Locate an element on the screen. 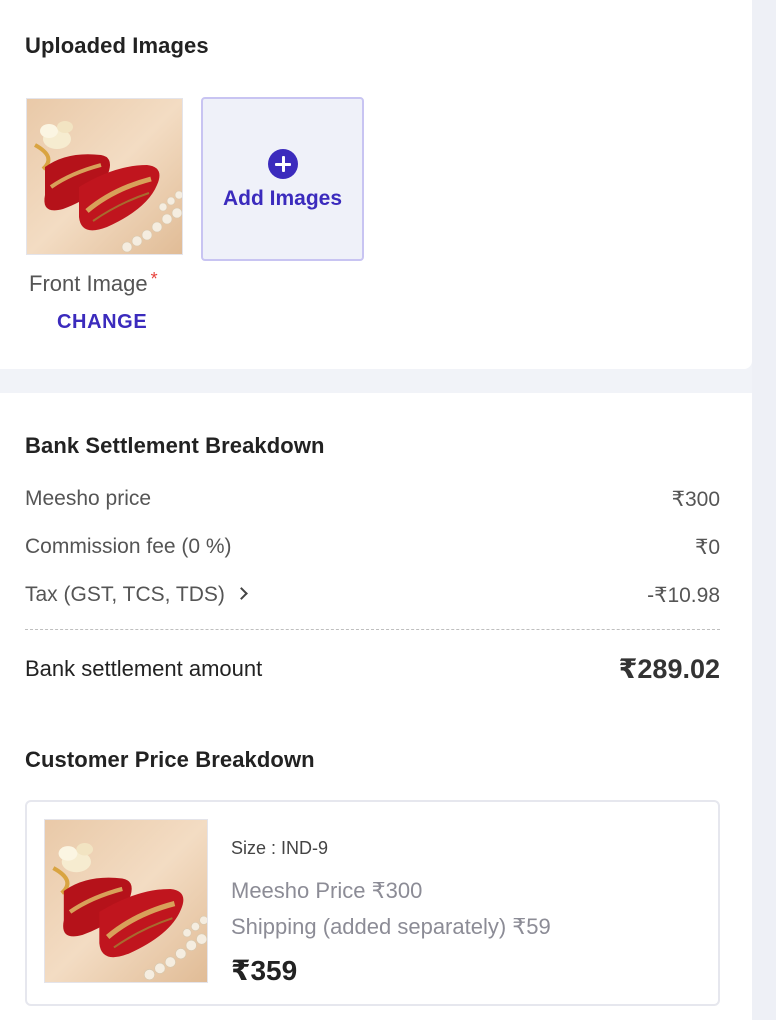 Image resolution: width=776 pixels, height=1020 pixels. customer-price-title: Customer Price Breakdown is located at coordinates (170, 759).